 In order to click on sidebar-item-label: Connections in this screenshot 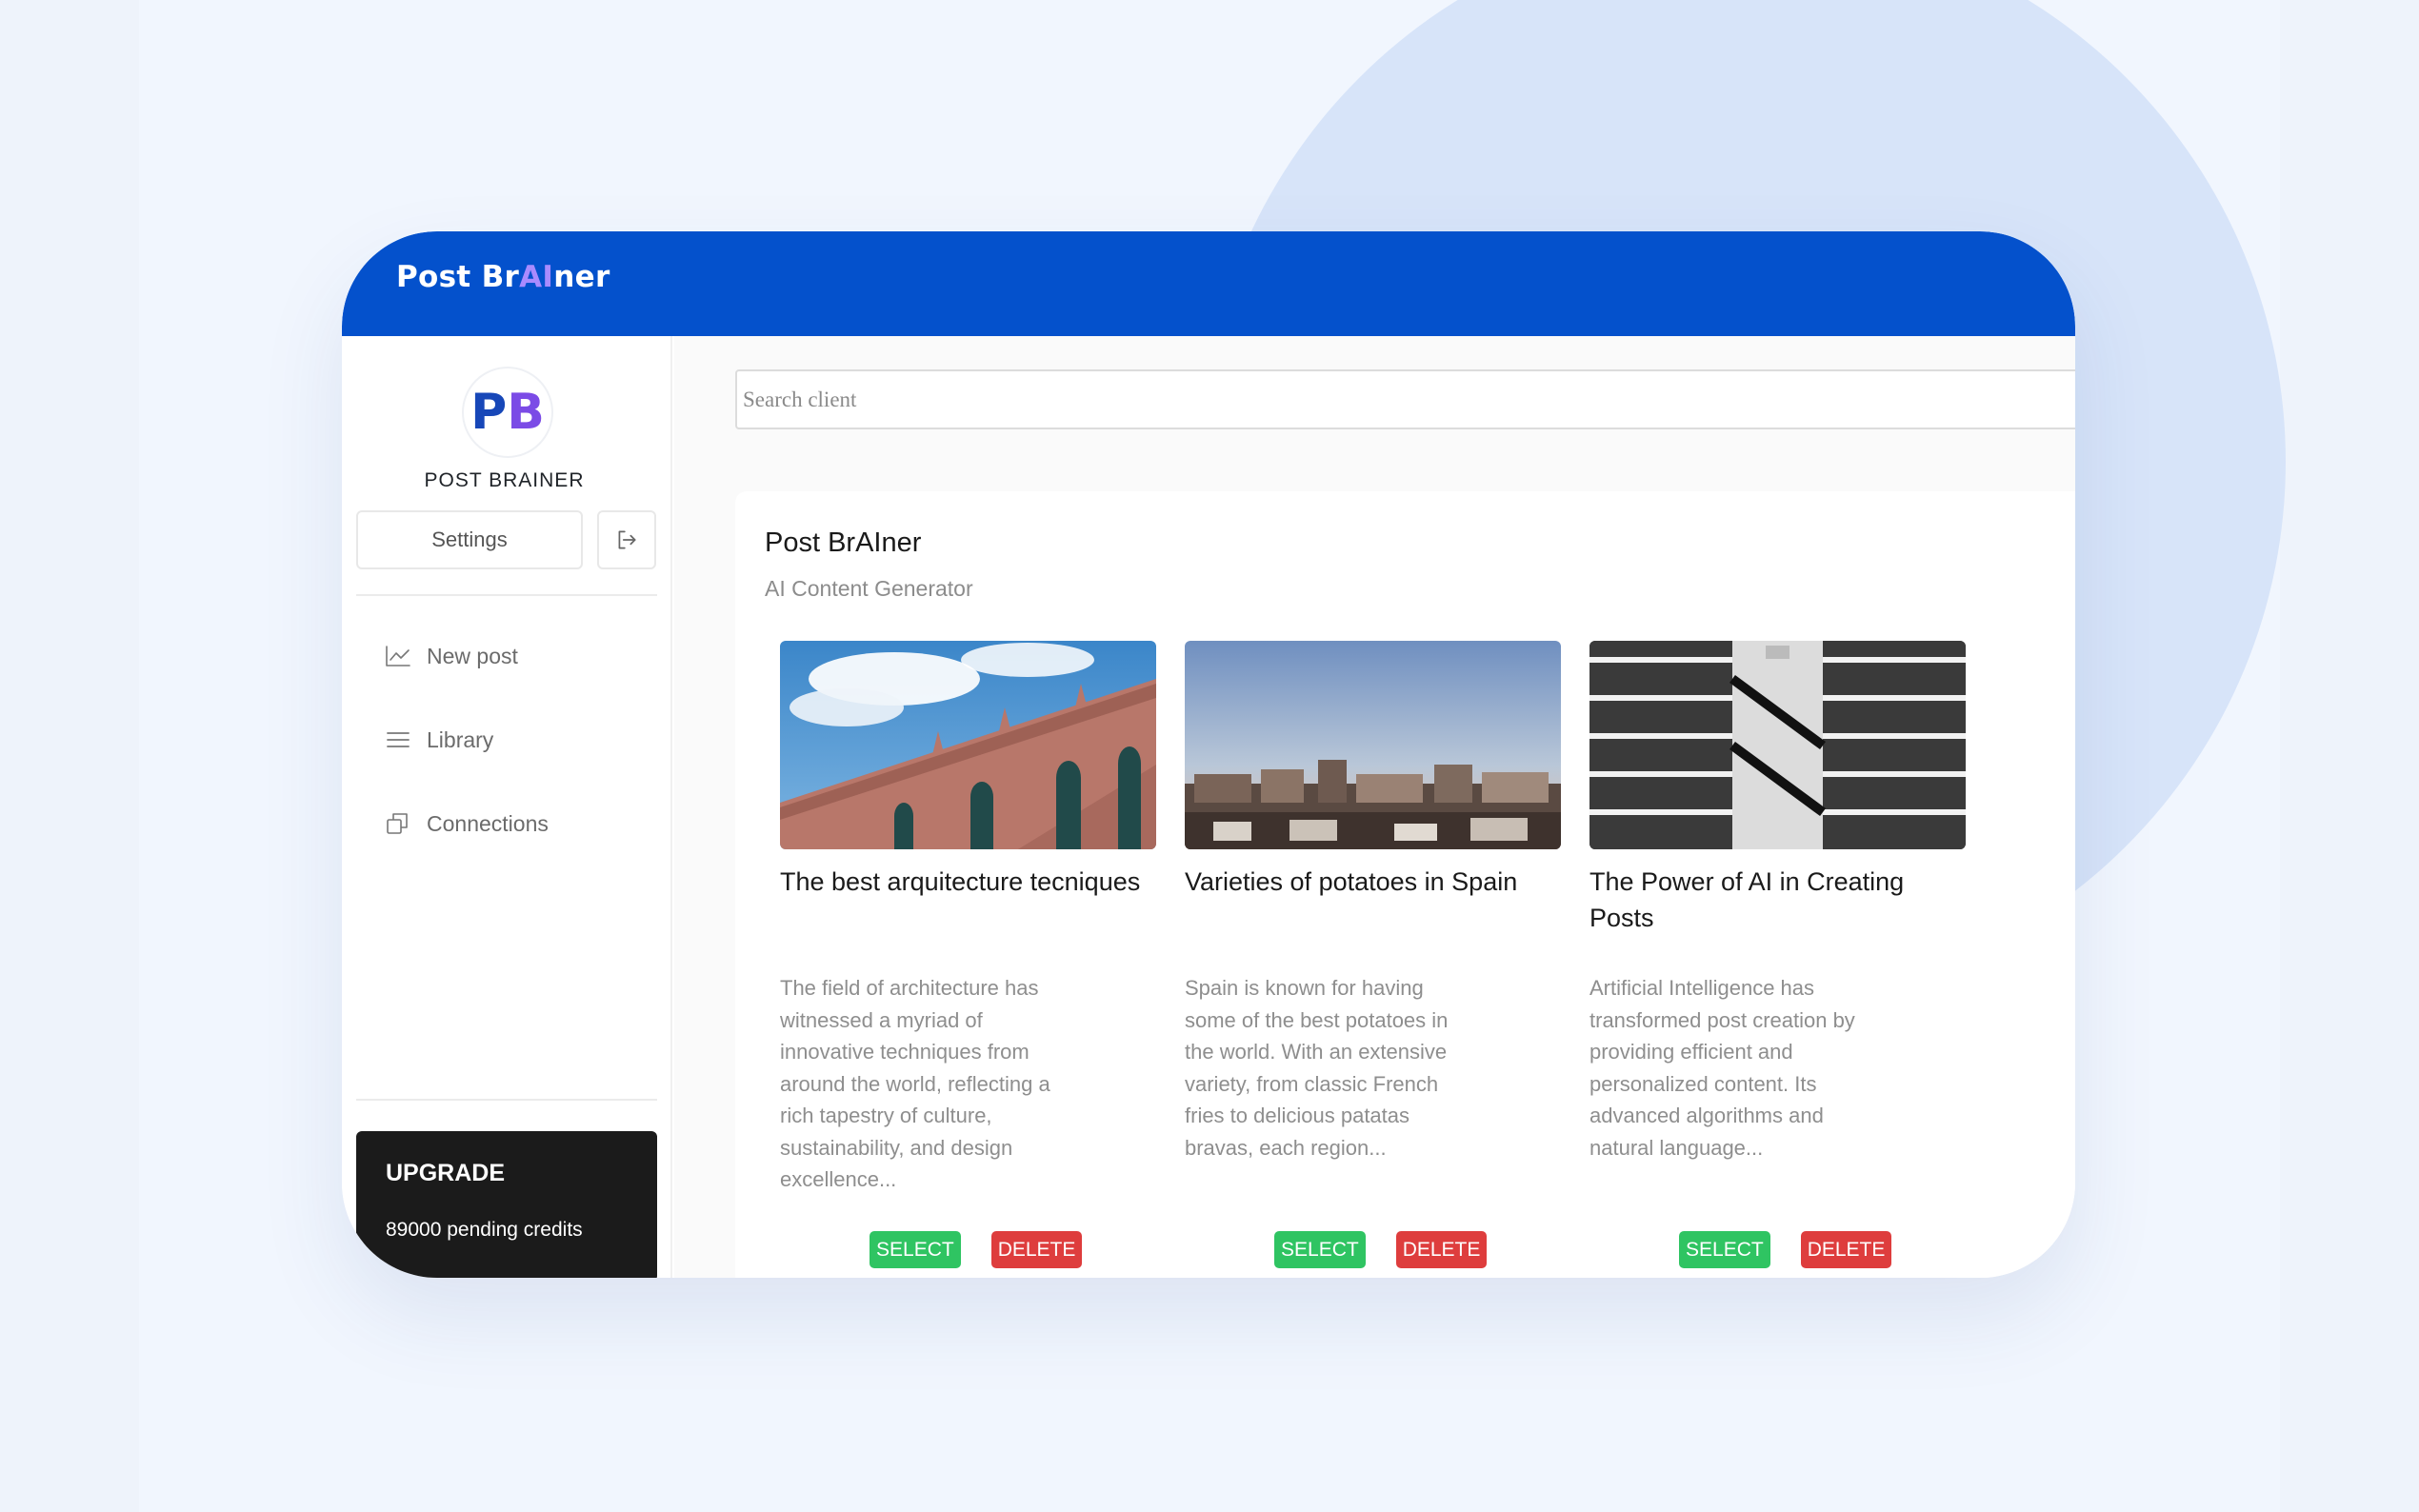, I will do `click(488, 823)`.